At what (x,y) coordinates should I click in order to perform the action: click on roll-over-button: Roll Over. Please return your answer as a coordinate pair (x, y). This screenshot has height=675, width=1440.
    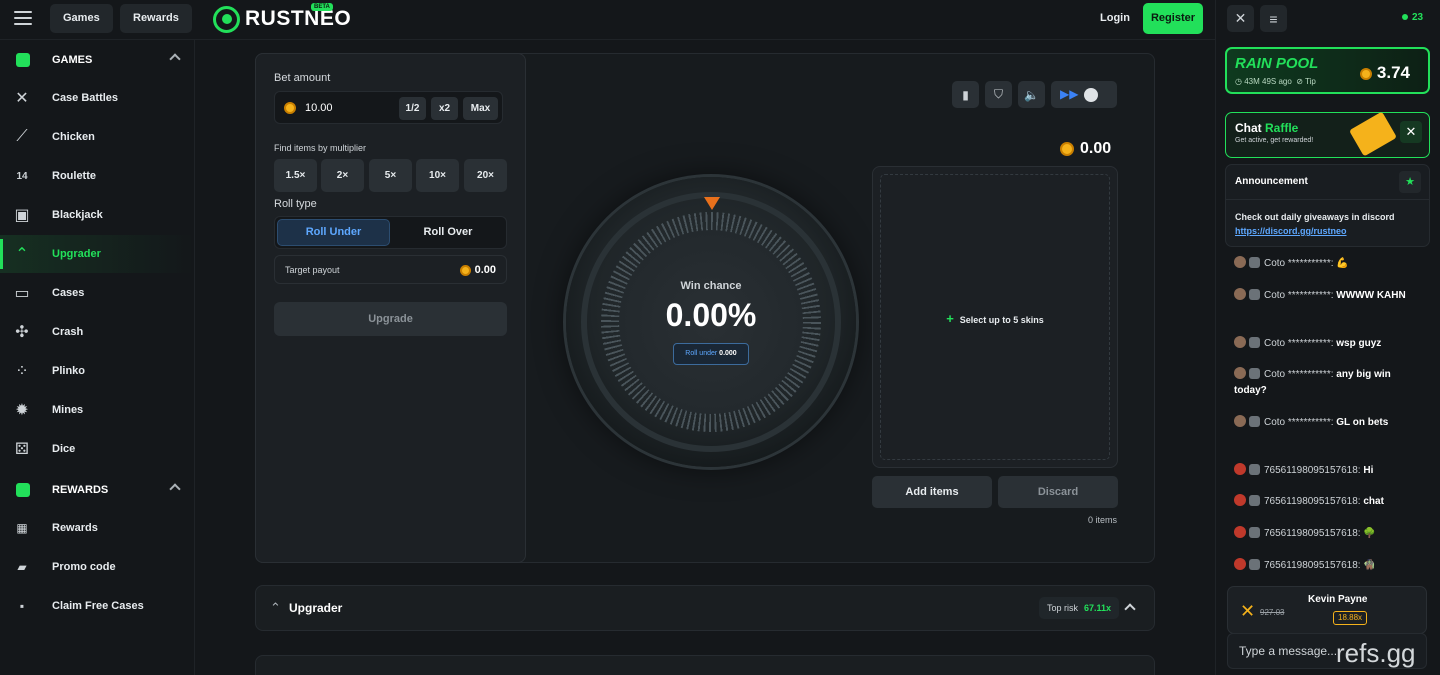
    Looking at the image, I should click on (448, 232).